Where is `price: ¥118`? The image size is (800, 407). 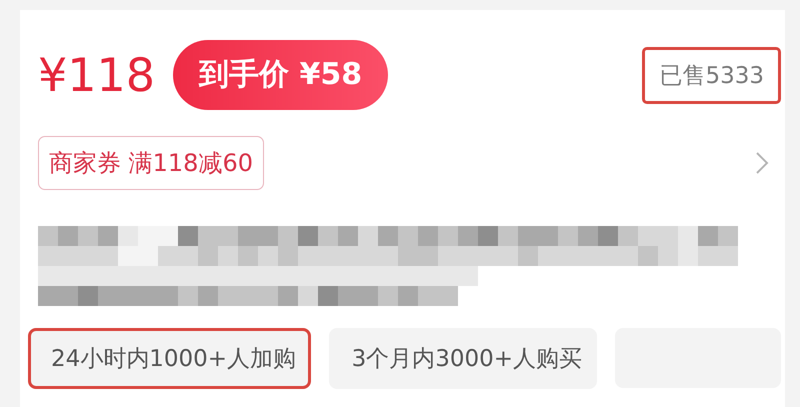 price: ¥118 is located at coordinates (97, 75).